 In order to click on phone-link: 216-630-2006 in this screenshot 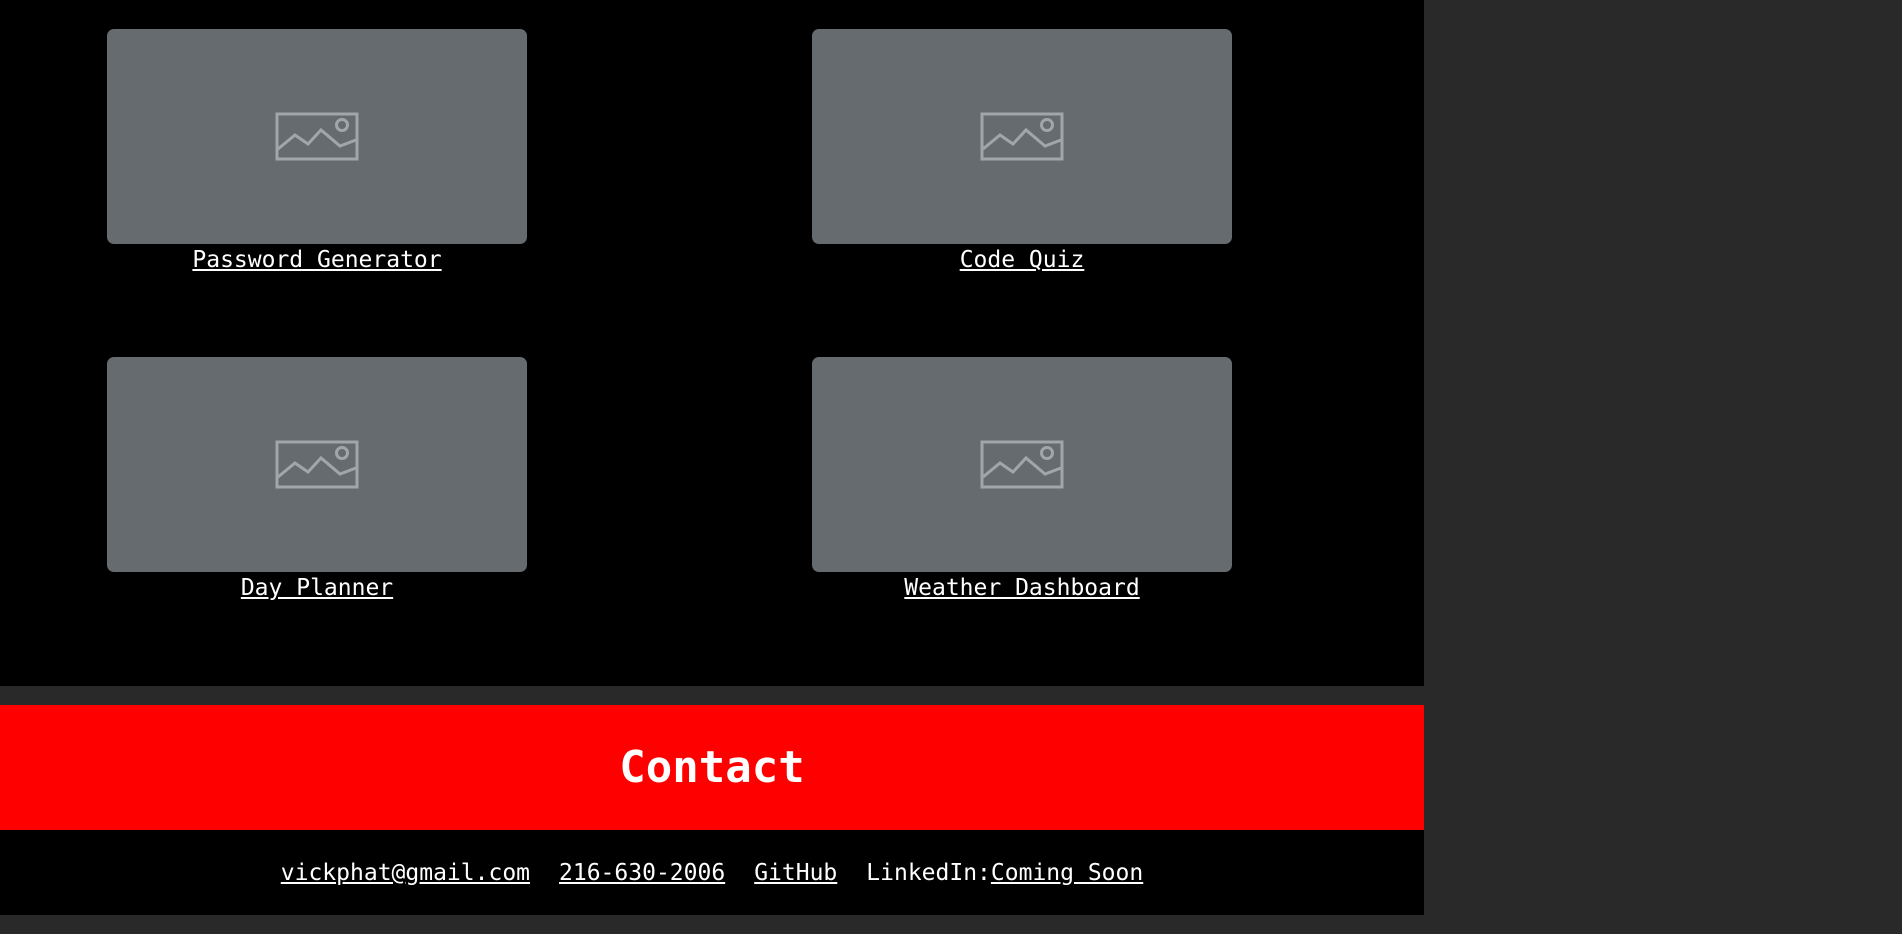, I will do `click(642, 873)`.